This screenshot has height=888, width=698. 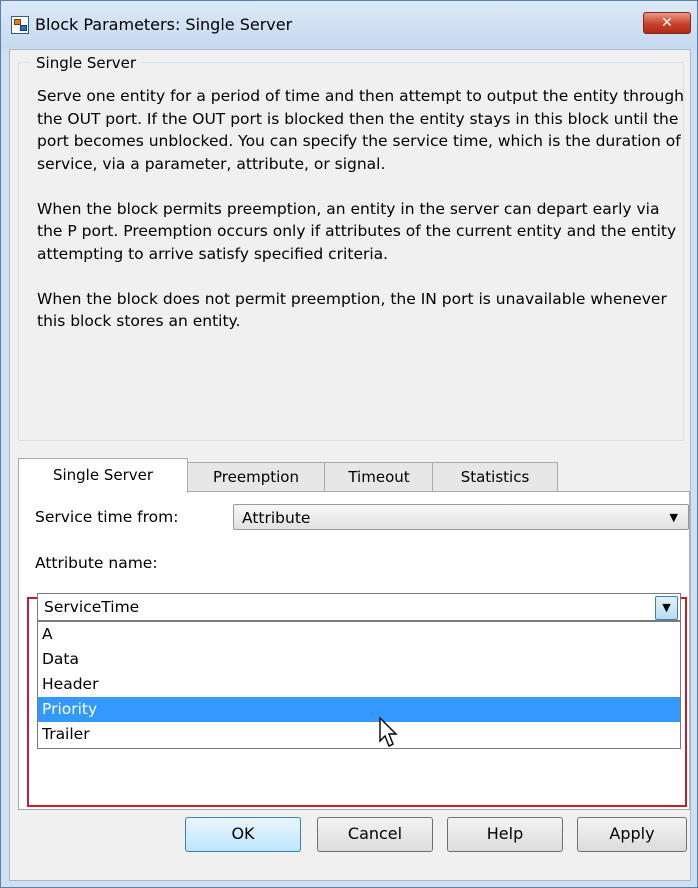 What do you see at coordinates (461, 517) in the screenshot?
I see `service-time-select: Attribute ▼` at bounding box center [461, 517].